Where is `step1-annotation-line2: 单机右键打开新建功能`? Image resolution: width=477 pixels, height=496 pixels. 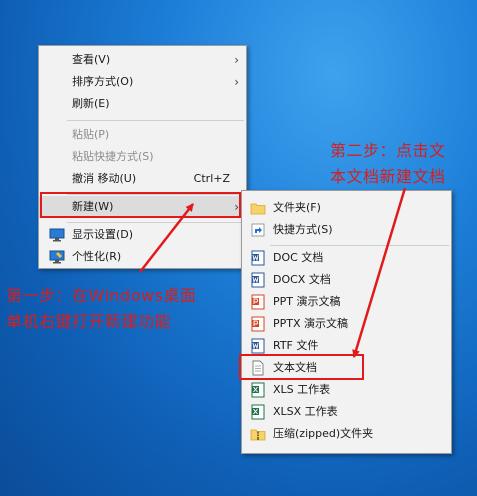 step1-annotation-line2: 单机右键打开新建功能 is located at coordinates (89, 321).